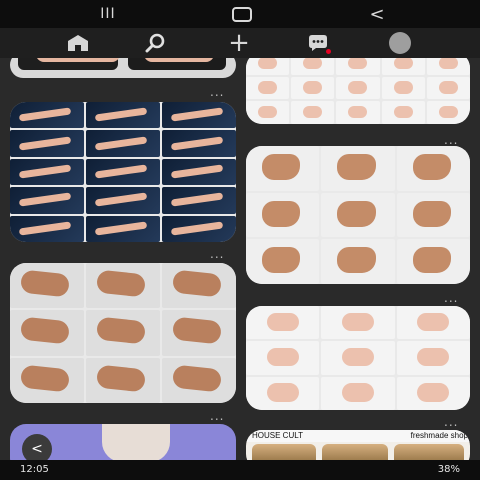  What do you see at coordinates (400, 43) in the screenshot?
I see `avatar-icon` at bounding box center [400, 43].